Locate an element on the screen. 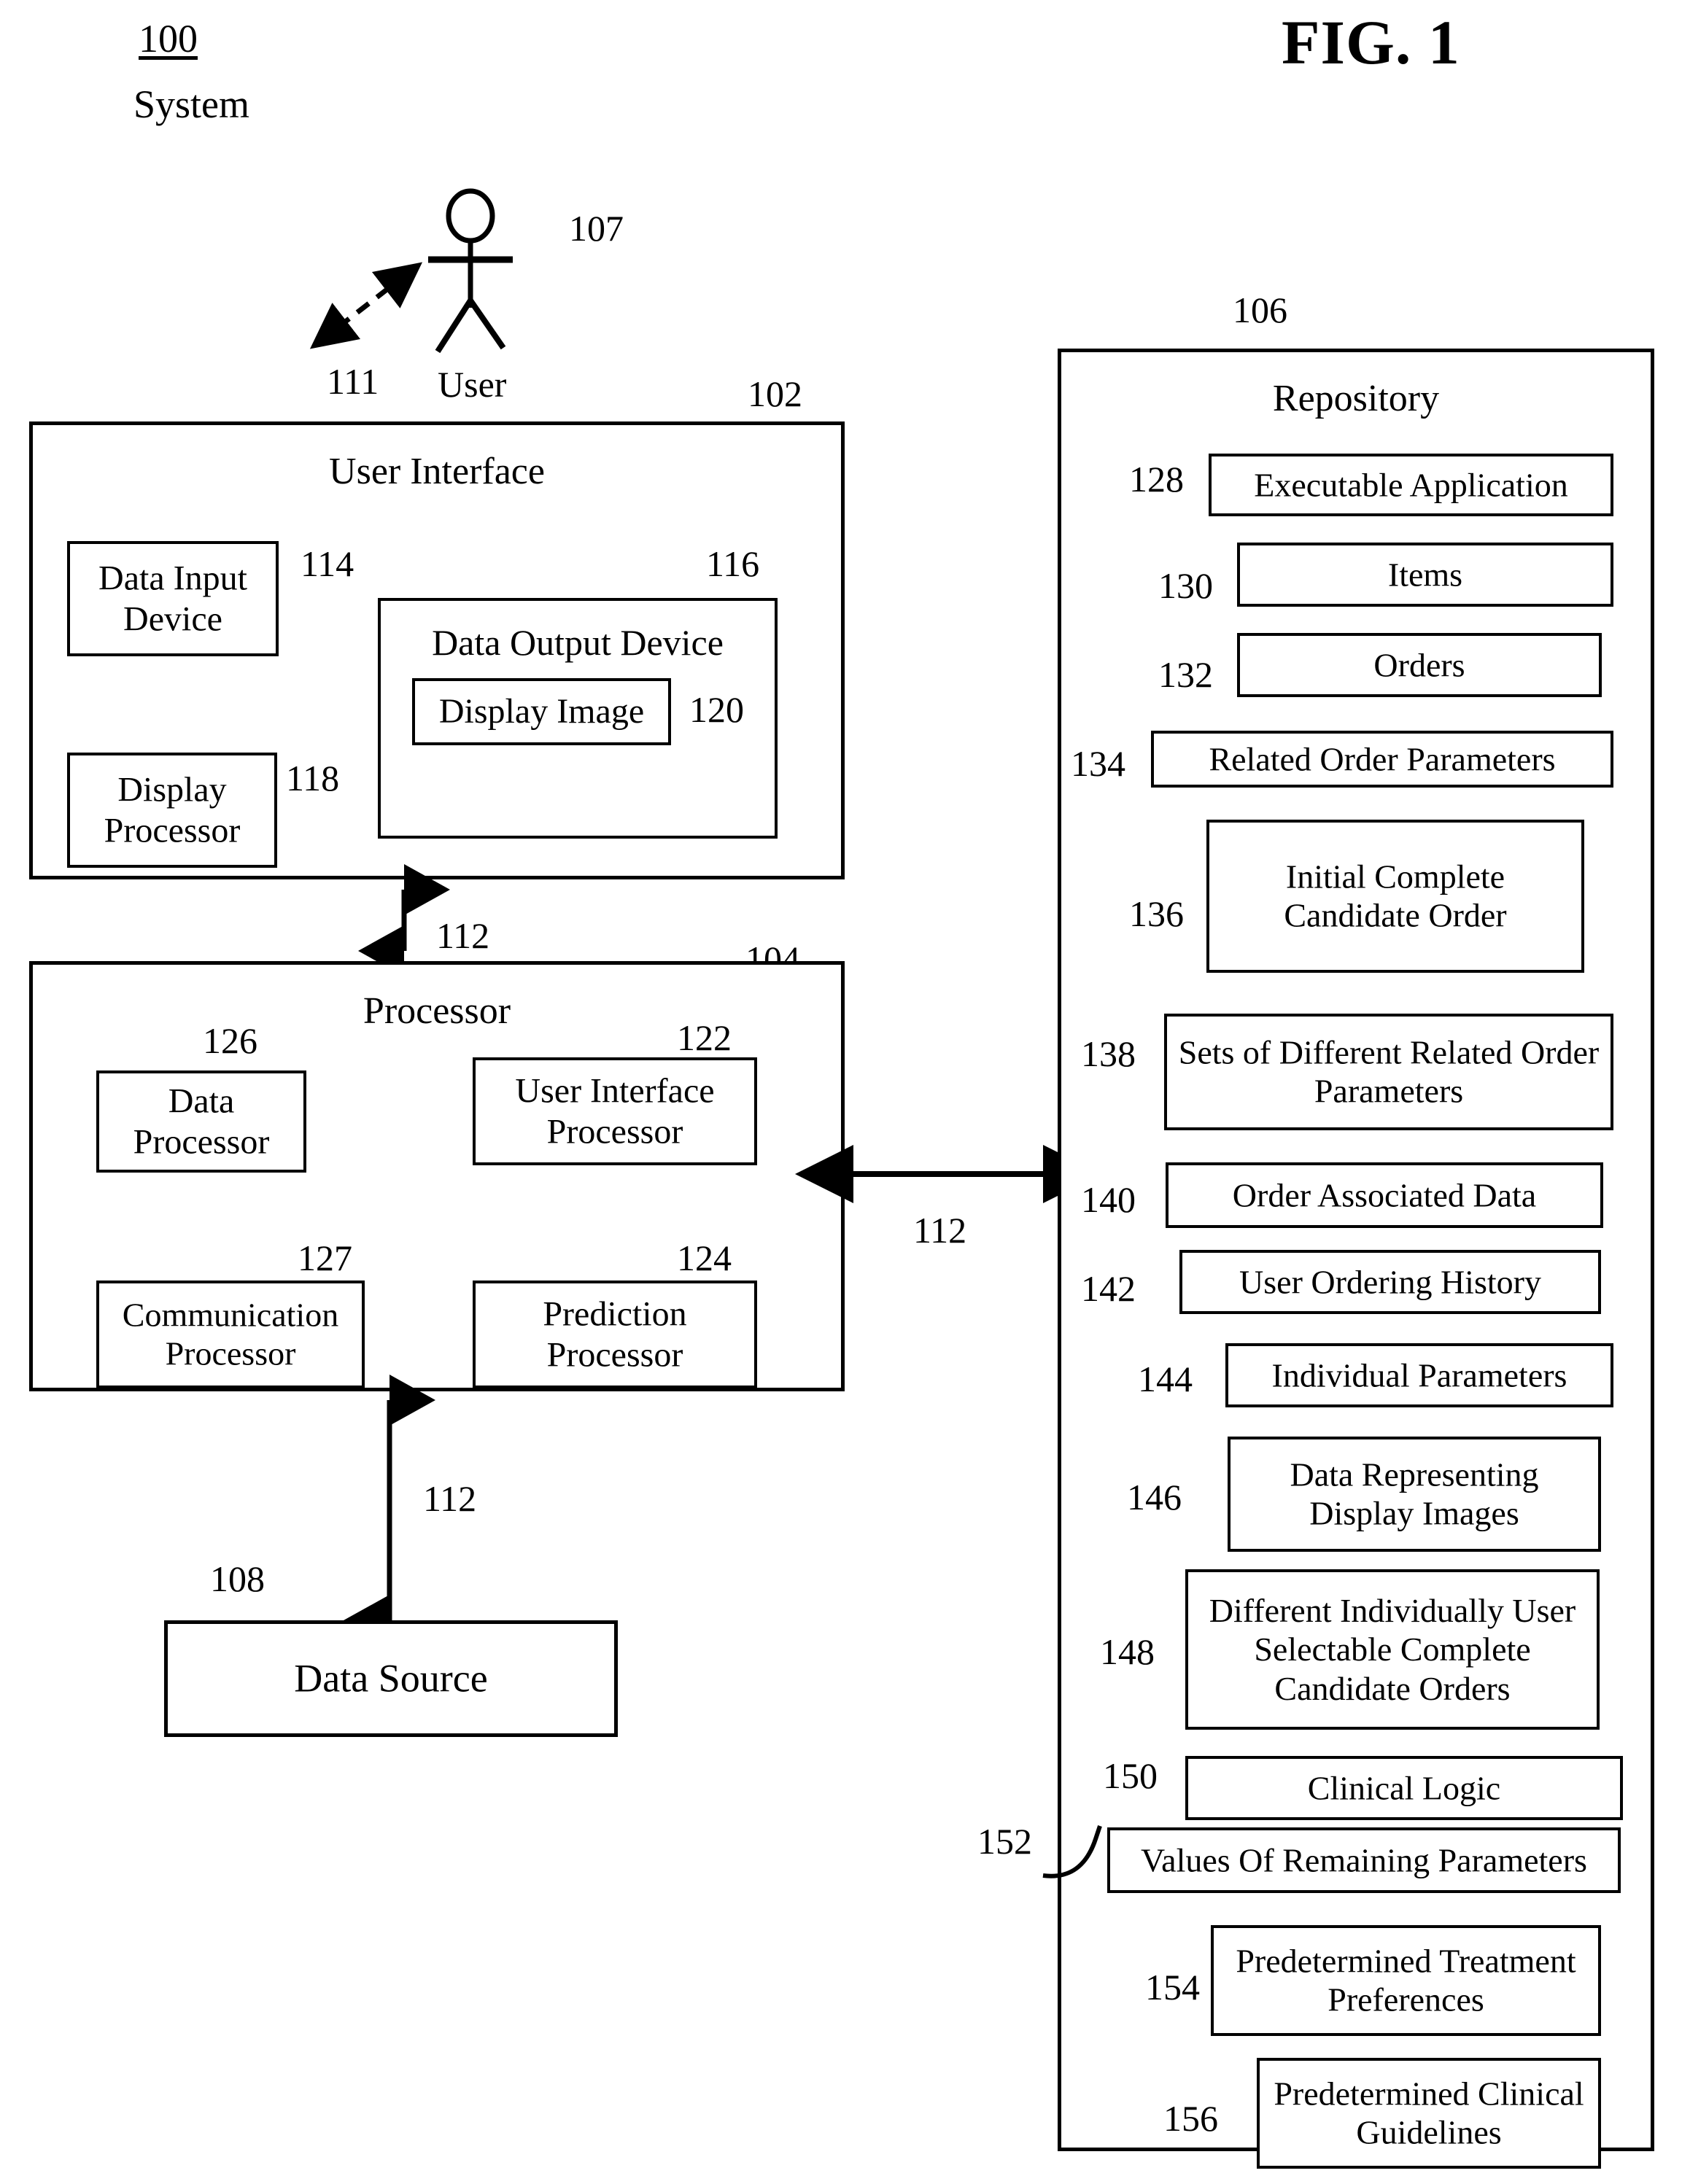 This screenshot has height=2184, width=1682. data-output-device-reference-number: 116 is located at coordinates (733, 563).